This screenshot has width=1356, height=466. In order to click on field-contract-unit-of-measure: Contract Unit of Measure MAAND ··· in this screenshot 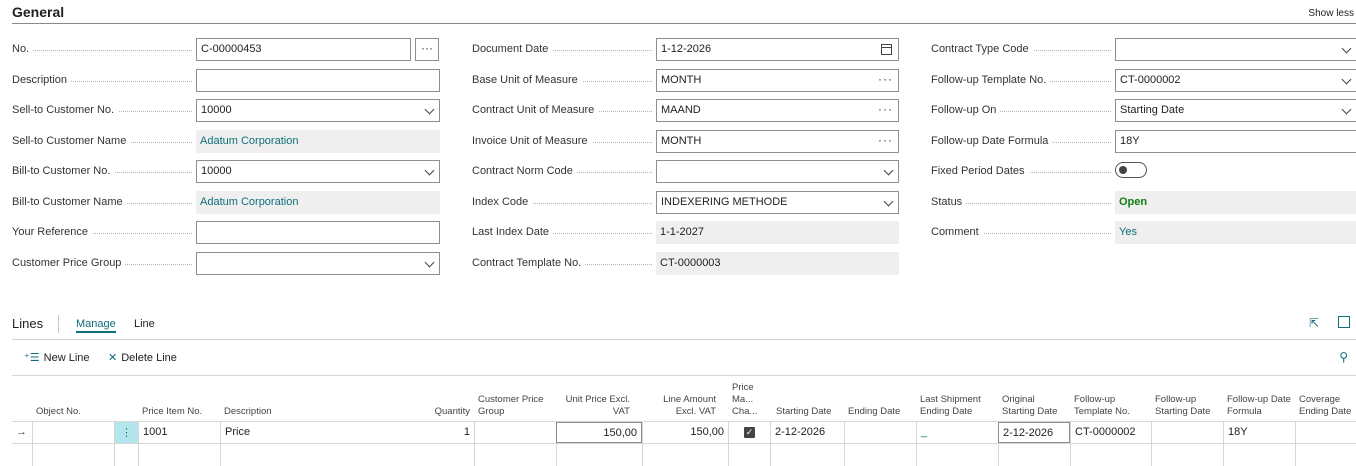, I will do `click(686, 110)`.